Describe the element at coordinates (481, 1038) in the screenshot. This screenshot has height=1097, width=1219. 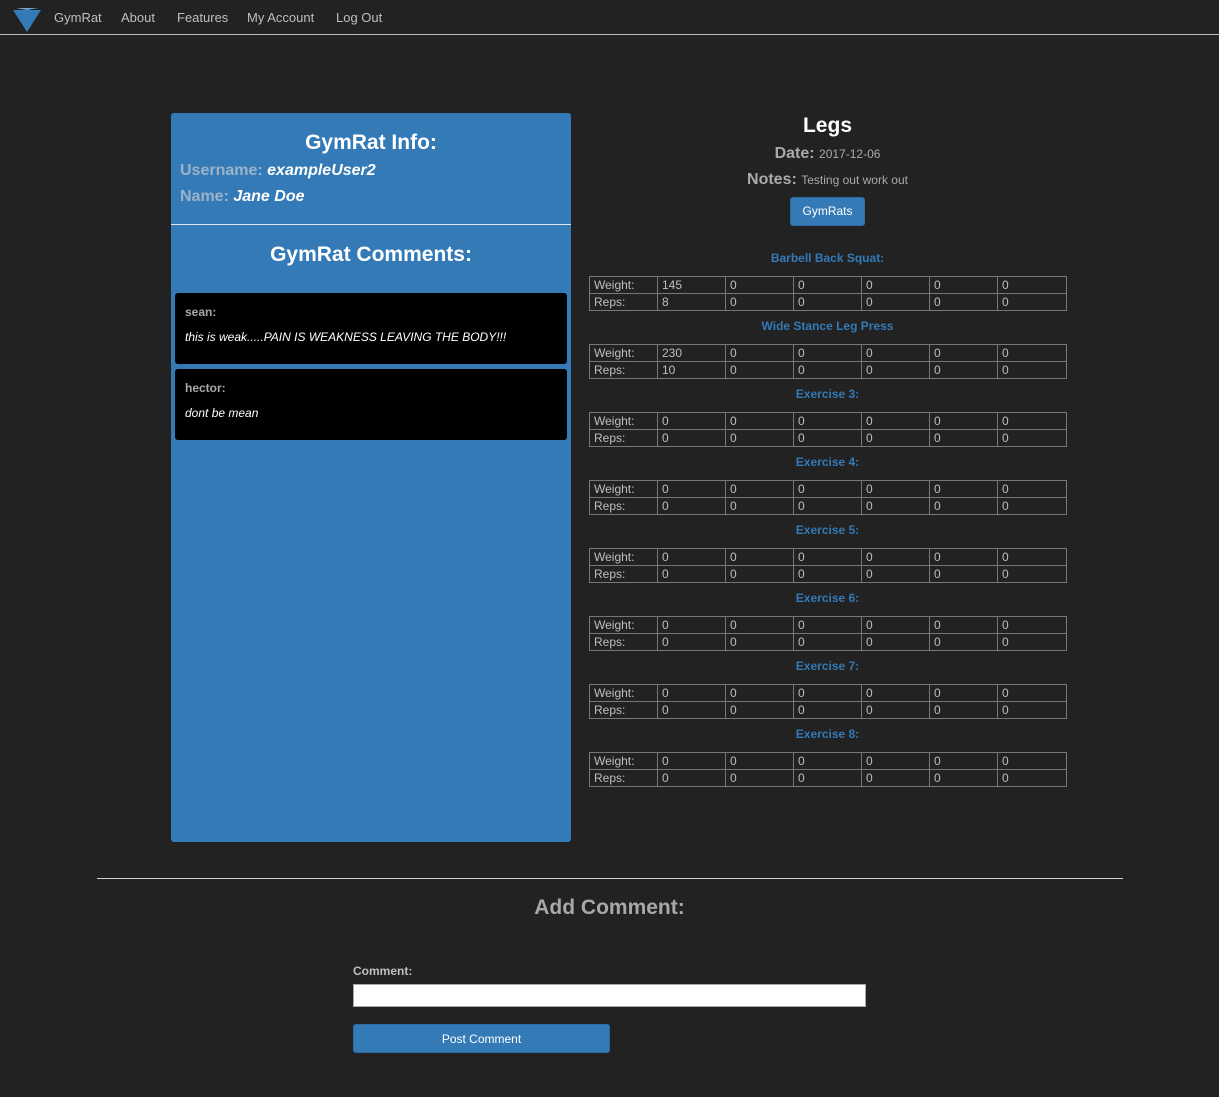
I see `post-comment-button: Post Comment` at that location.